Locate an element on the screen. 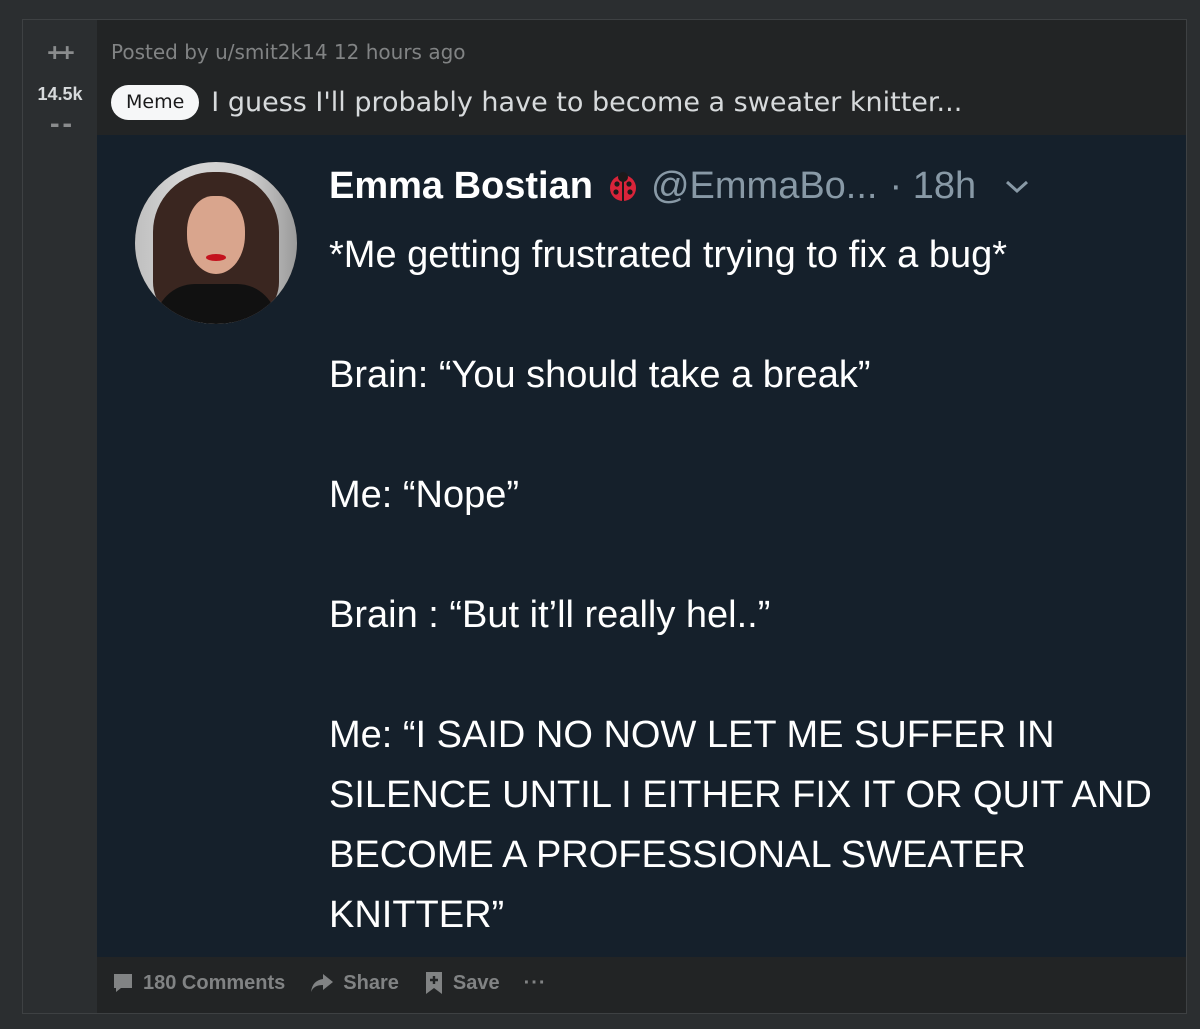 Image resolution: width=1200 pixels, height=1029 pixels. upvote-button: ++ is located at coordinates (60, 52).